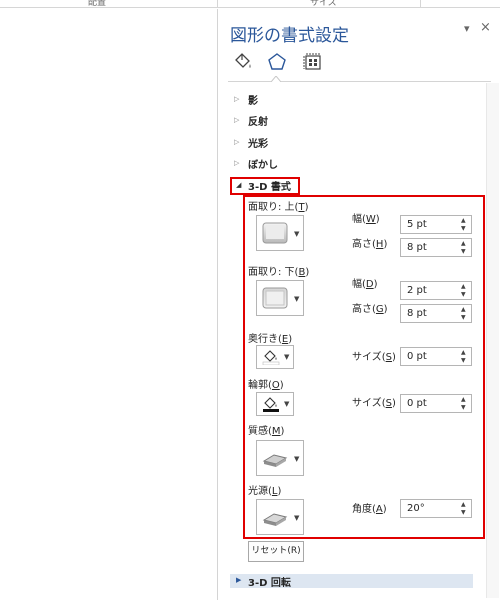 This screenshot has width=500, height=600. I want to click on section-reflection: ▷ 反射, so click(354, 121).